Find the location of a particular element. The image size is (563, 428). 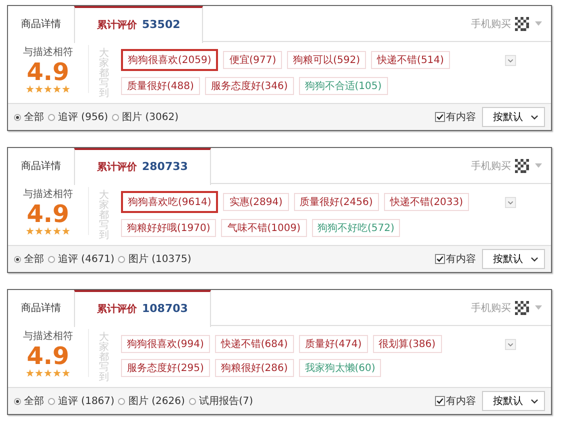

review-tag: 质量很好(2456) is located at coordinates (336, 202).